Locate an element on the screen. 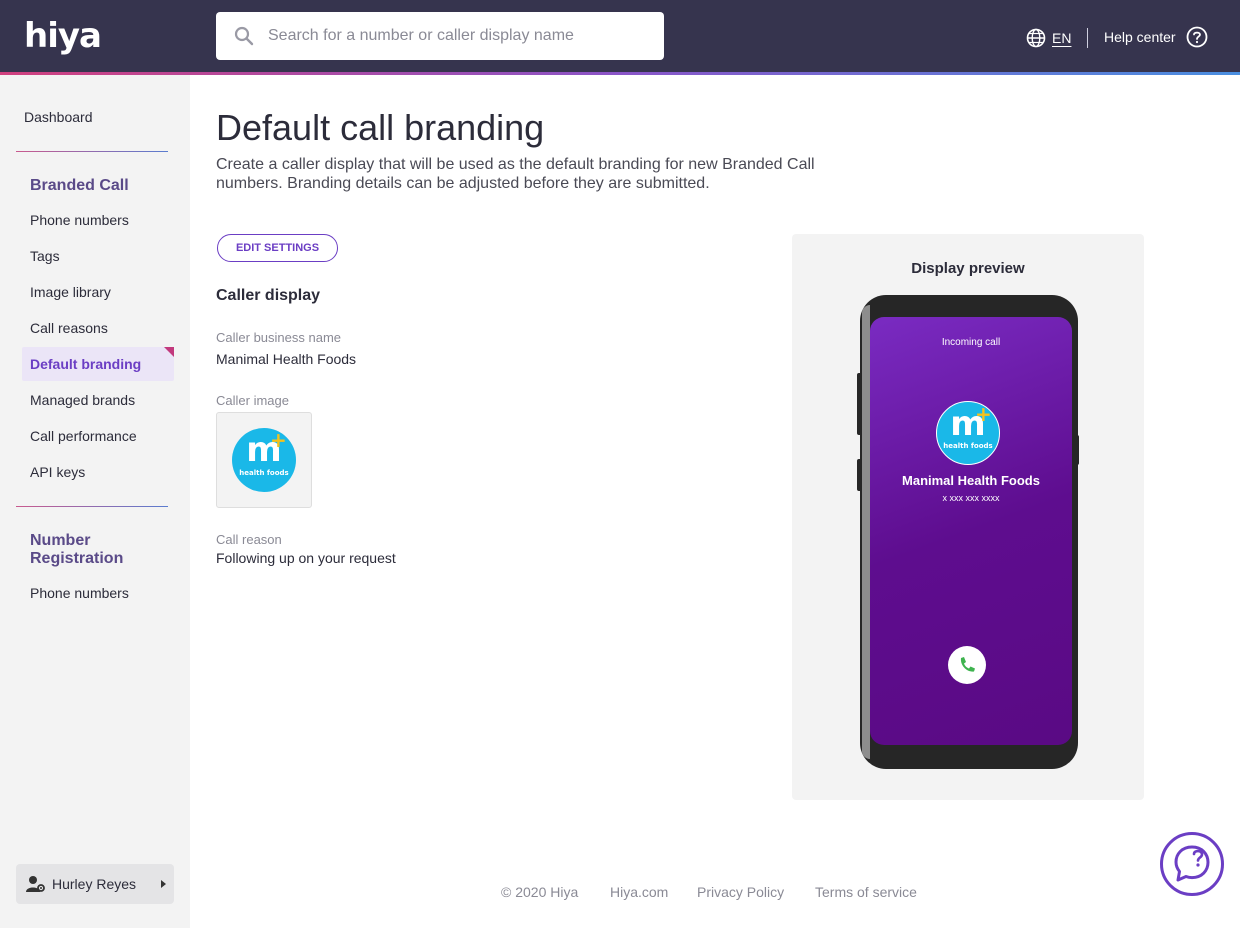 The width and height of the screenshot is (1240, 928). user-name: Hurley Reyes is located at coordinates (94, 884).